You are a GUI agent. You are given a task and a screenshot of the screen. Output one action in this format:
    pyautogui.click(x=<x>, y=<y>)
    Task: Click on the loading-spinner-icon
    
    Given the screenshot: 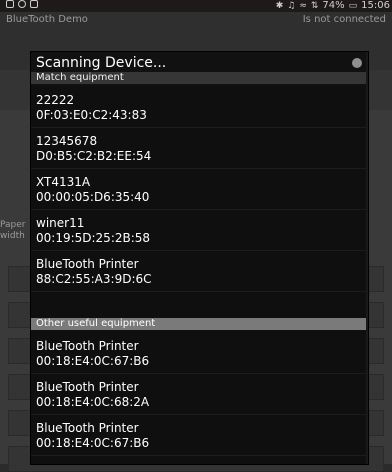 What is the action you would take?
    pyautogui.click(x=357, y=63)
    